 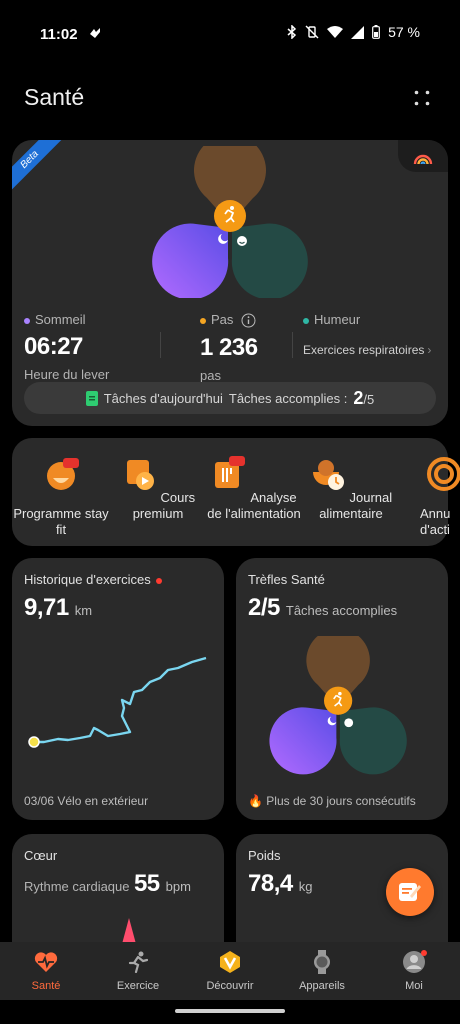 What do you see at coordinates (292, 32) in the screenshot?
I see `bluetooth-icon` at bounding box center [292, 32].